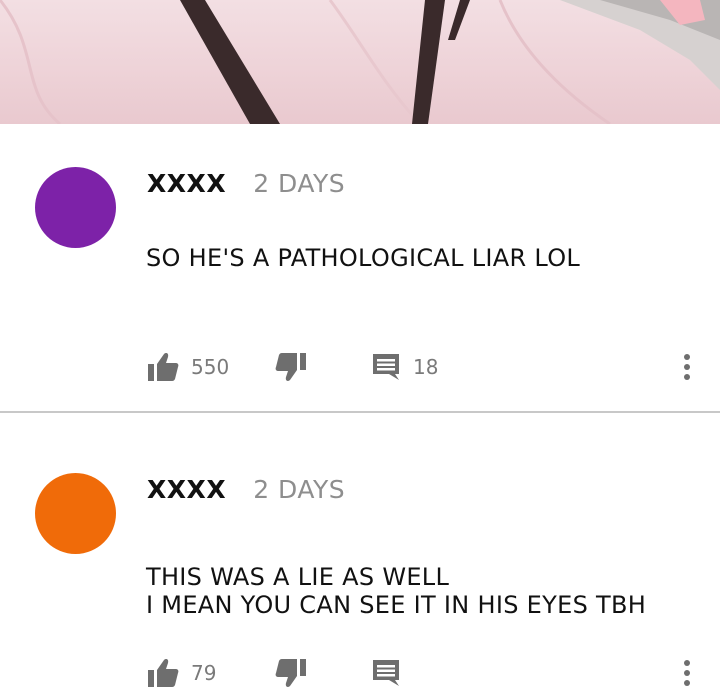 This screenshot has width=720, height=700. I want to click on reply-button: 18, so click(404, 367).